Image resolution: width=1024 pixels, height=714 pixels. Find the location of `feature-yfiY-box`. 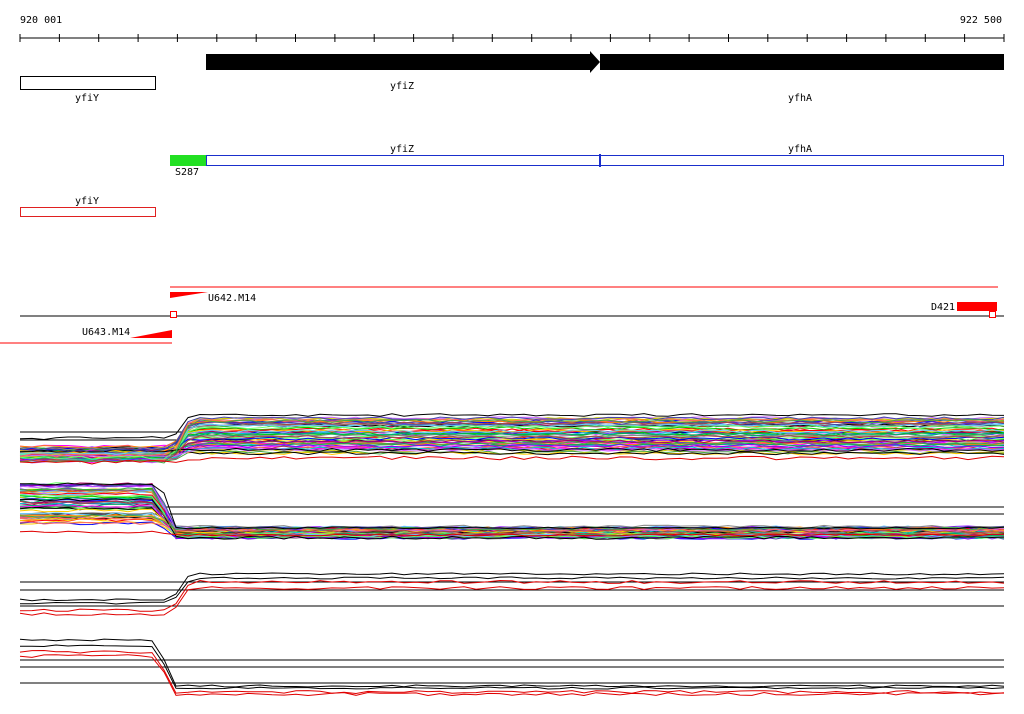

feature-yfiY-box is located at coordinates (88, 212).